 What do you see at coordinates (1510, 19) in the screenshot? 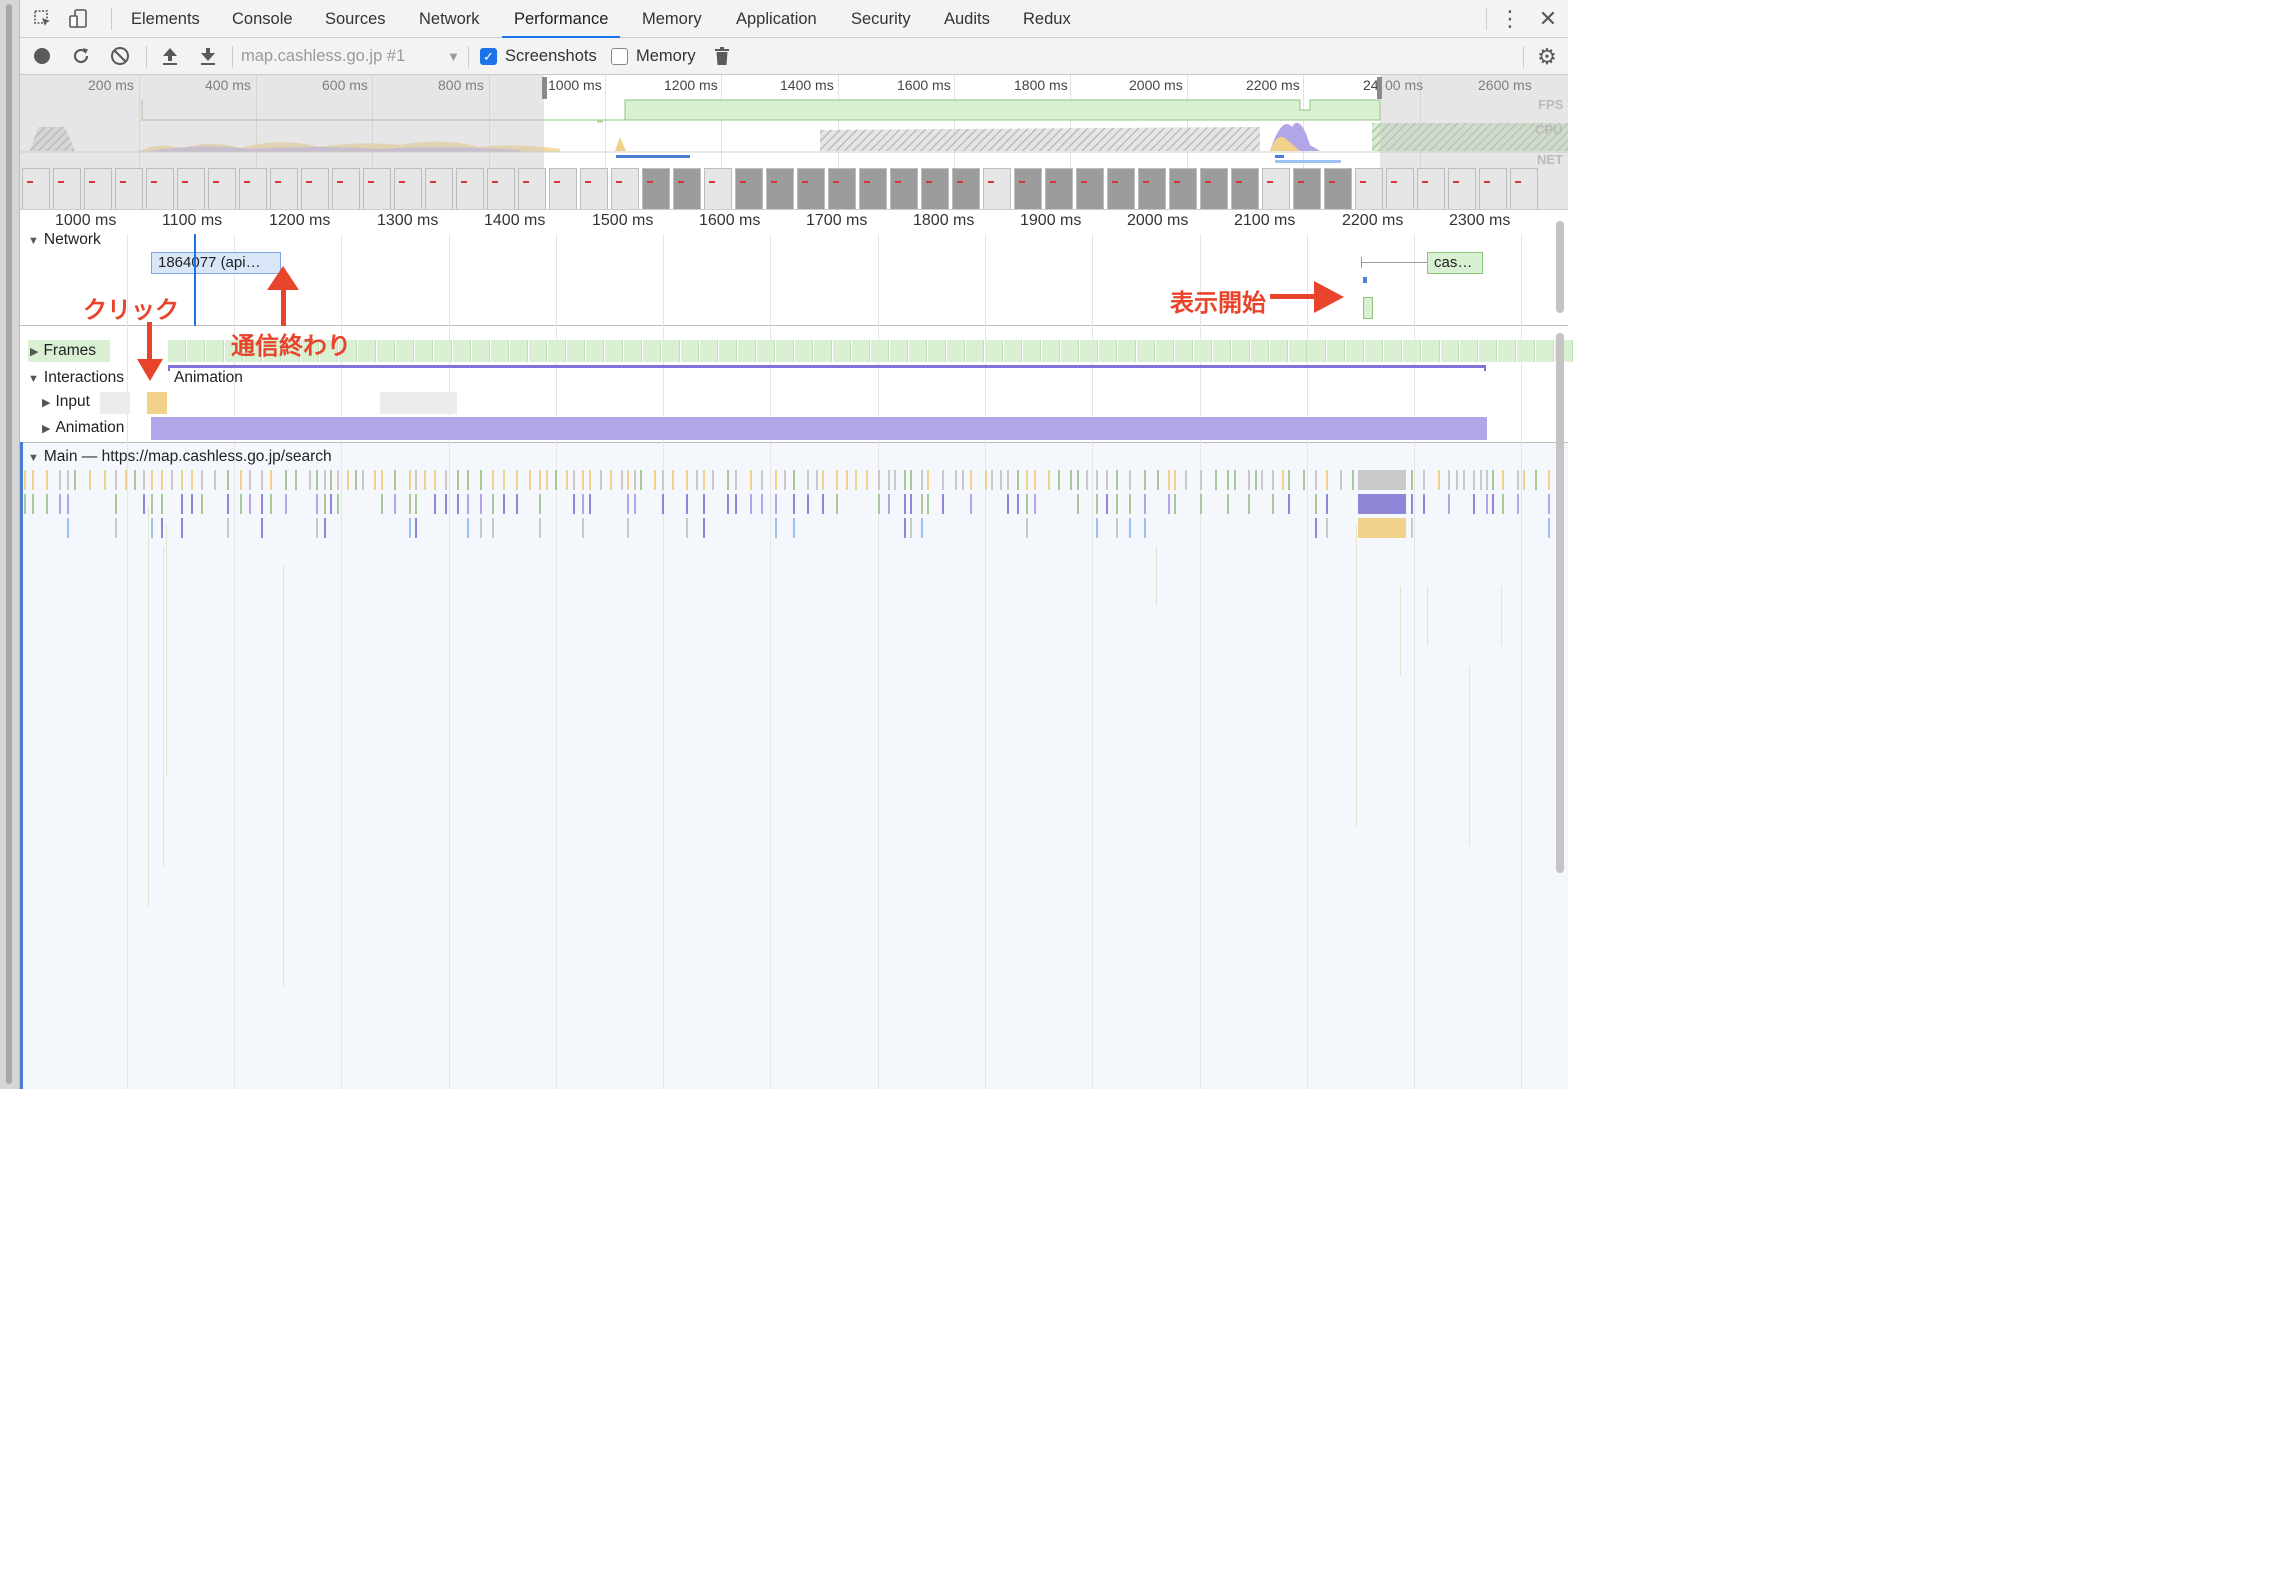
I see `more-options-icon: ⋮` at bounding box center [1510, 19].